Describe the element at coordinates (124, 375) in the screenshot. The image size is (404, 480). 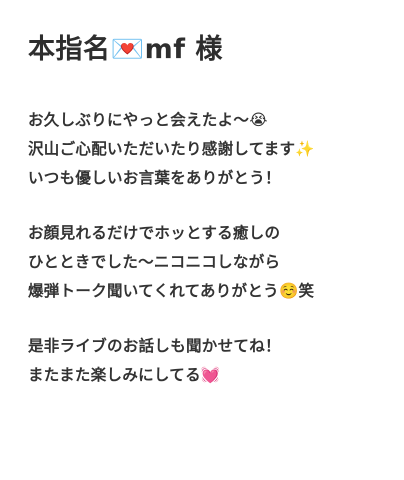
I see `message-line: またまた楽しみにしてる💓` at that location.